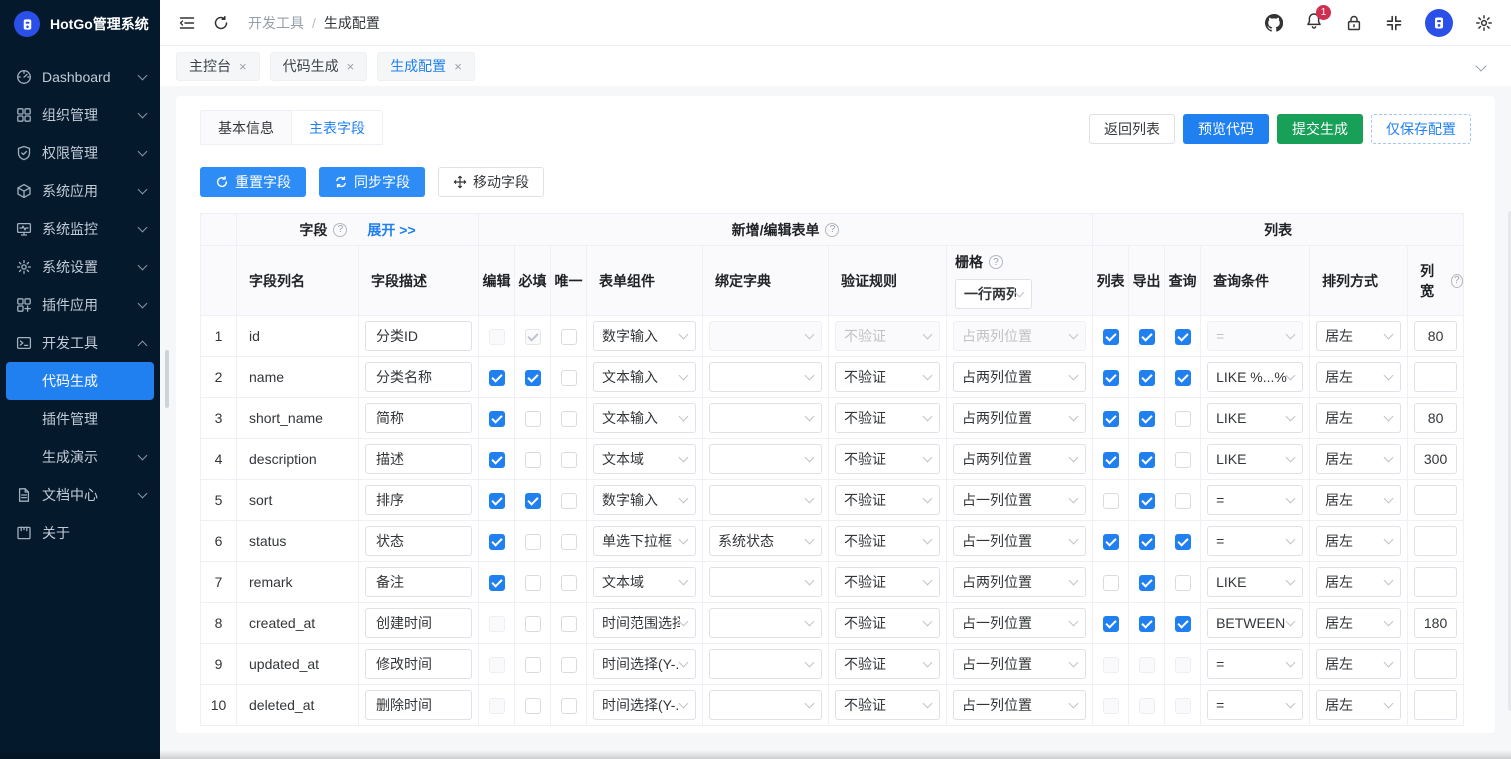 This screenshot has height=759, width=1511. I want to click on column-width-input: 180, so click(1436, 623).